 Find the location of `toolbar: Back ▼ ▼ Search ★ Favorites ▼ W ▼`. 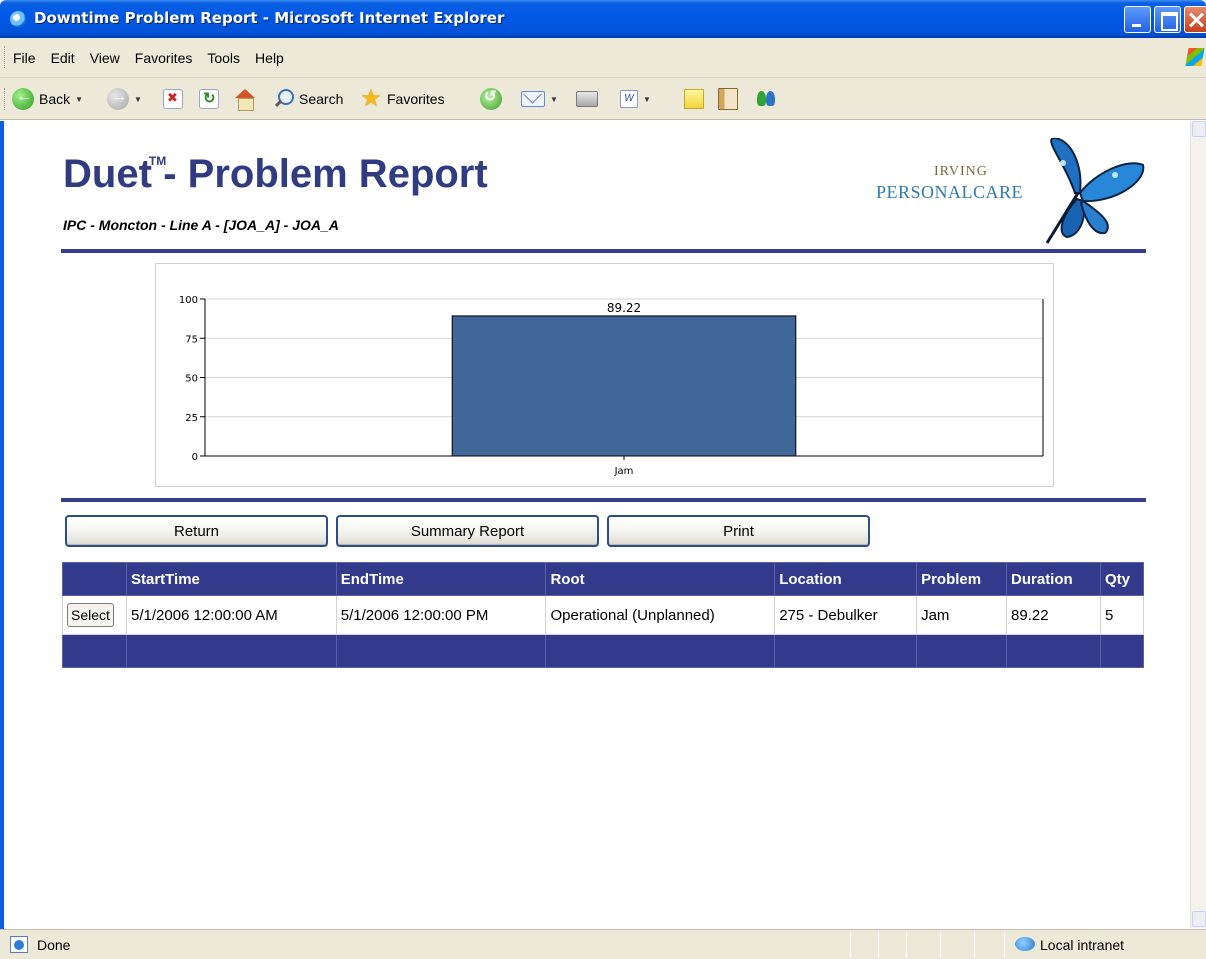

toolbar: Back ▼ ▼ Search ★ Favorites ▼ W ▼ is located at coordinates (603, 99).